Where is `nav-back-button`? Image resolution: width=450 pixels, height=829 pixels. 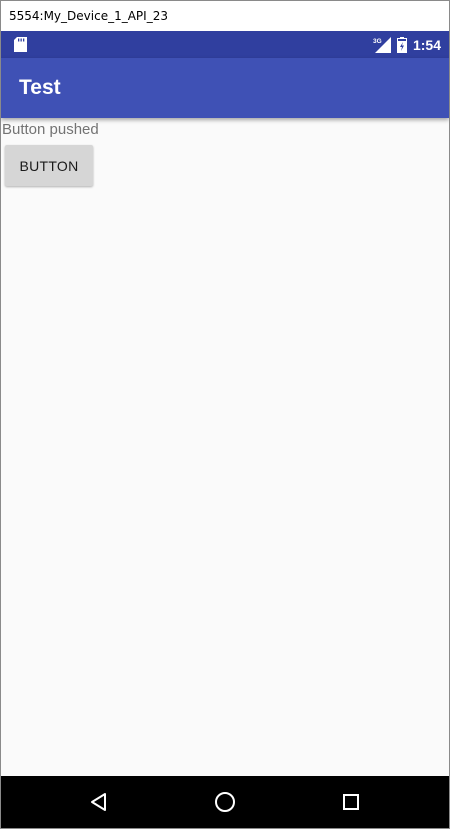
nav-back-button is located at coordinates (99, 802).